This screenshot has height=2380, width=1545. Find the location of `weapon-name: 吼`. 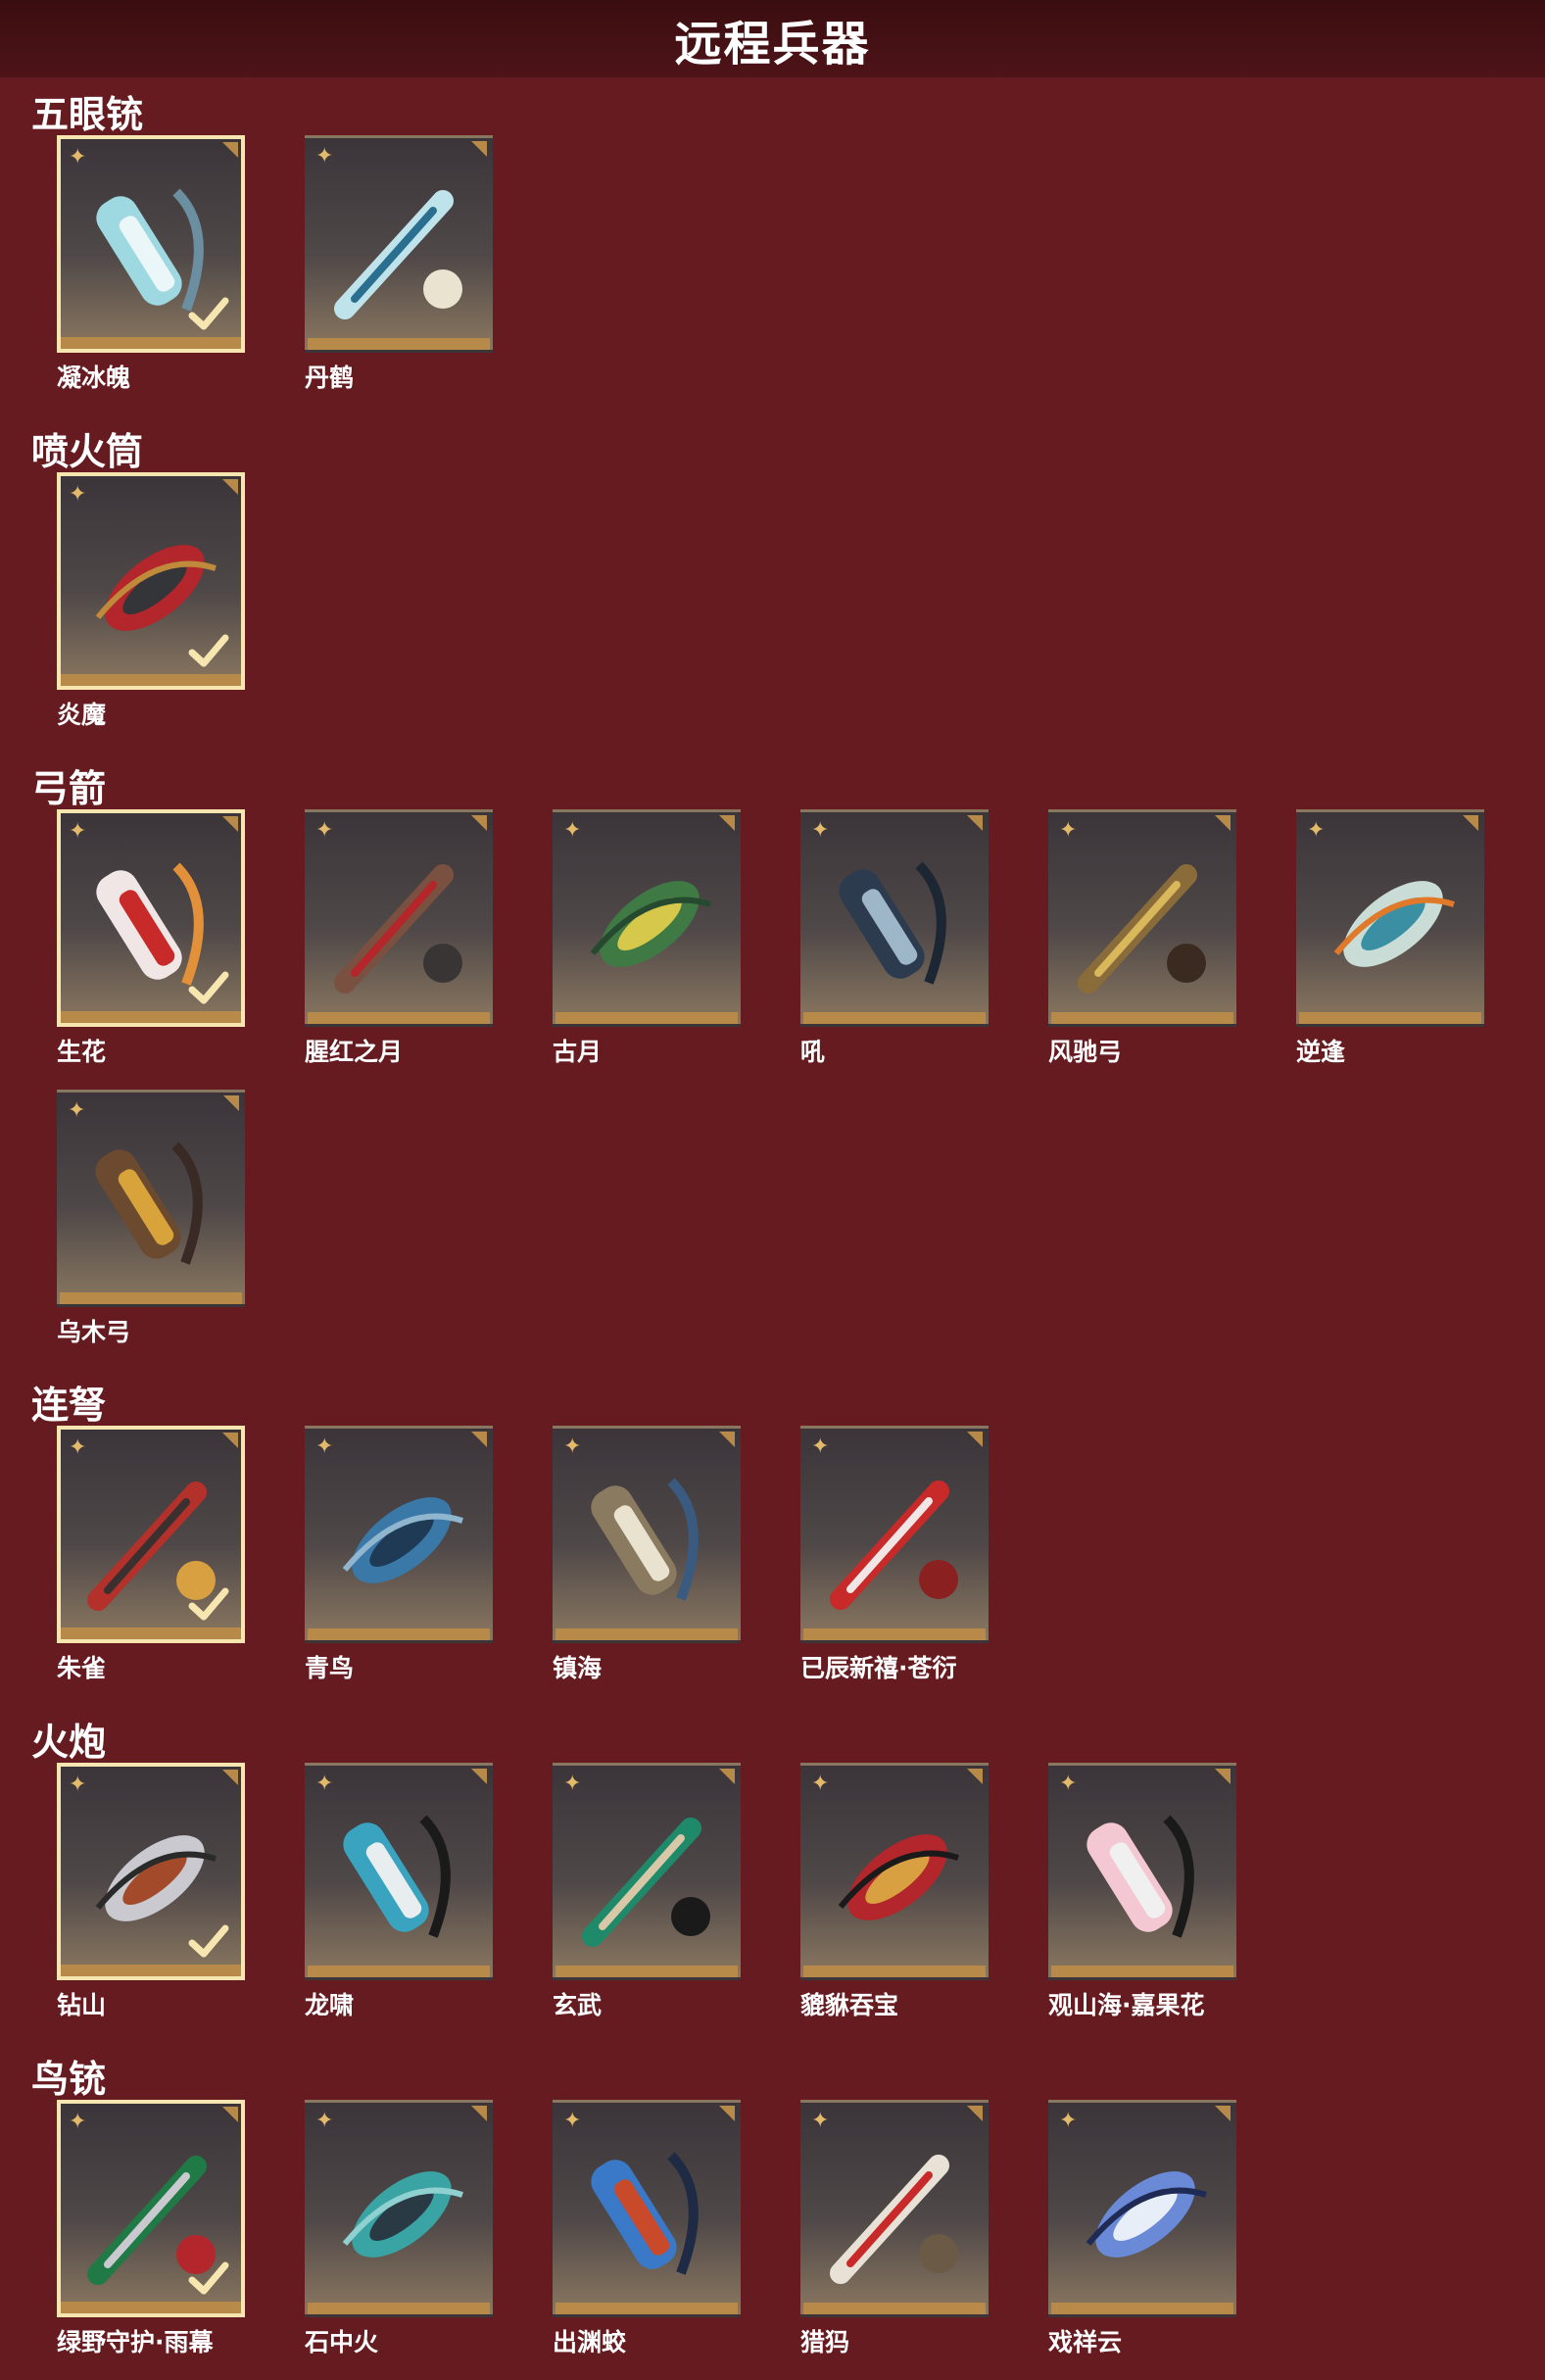

weapon-name: 吼 is located at coordinates (813, 1052).